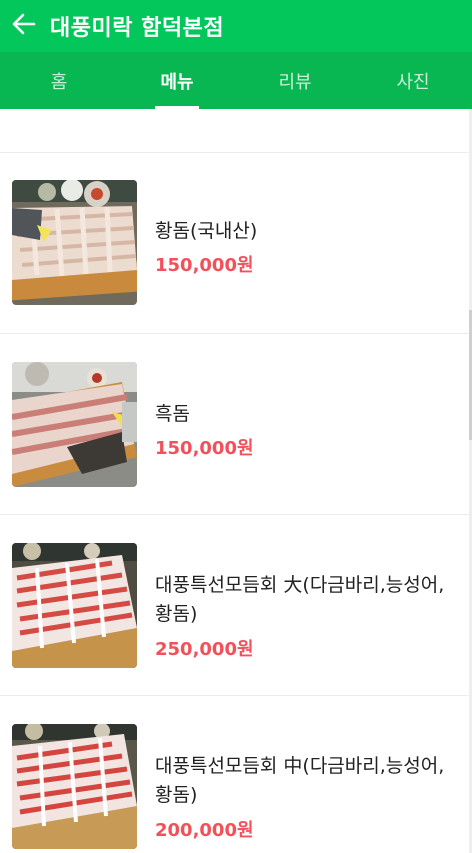 This screenshot has width=472, height=853. Describe the element at coordinates (234, 131) in the screenshot. I see `menu-item-partial` at that location.